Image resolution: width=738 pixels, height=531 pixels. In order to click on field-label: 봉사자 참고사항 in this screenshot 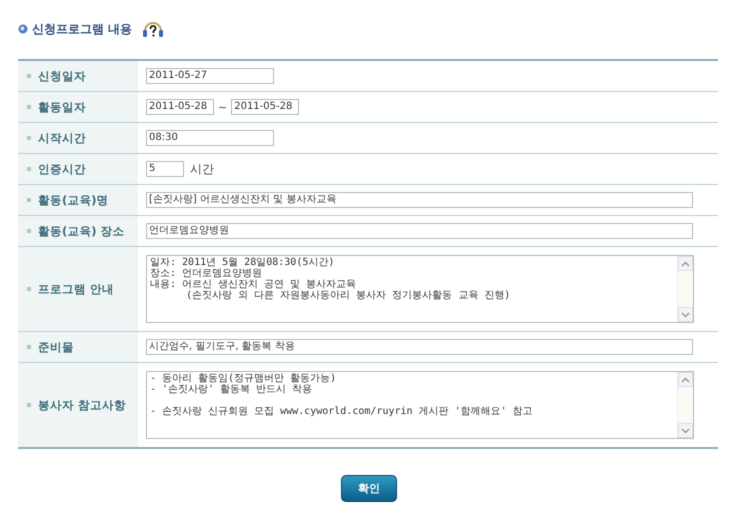, I will do `click(82, 405)`.